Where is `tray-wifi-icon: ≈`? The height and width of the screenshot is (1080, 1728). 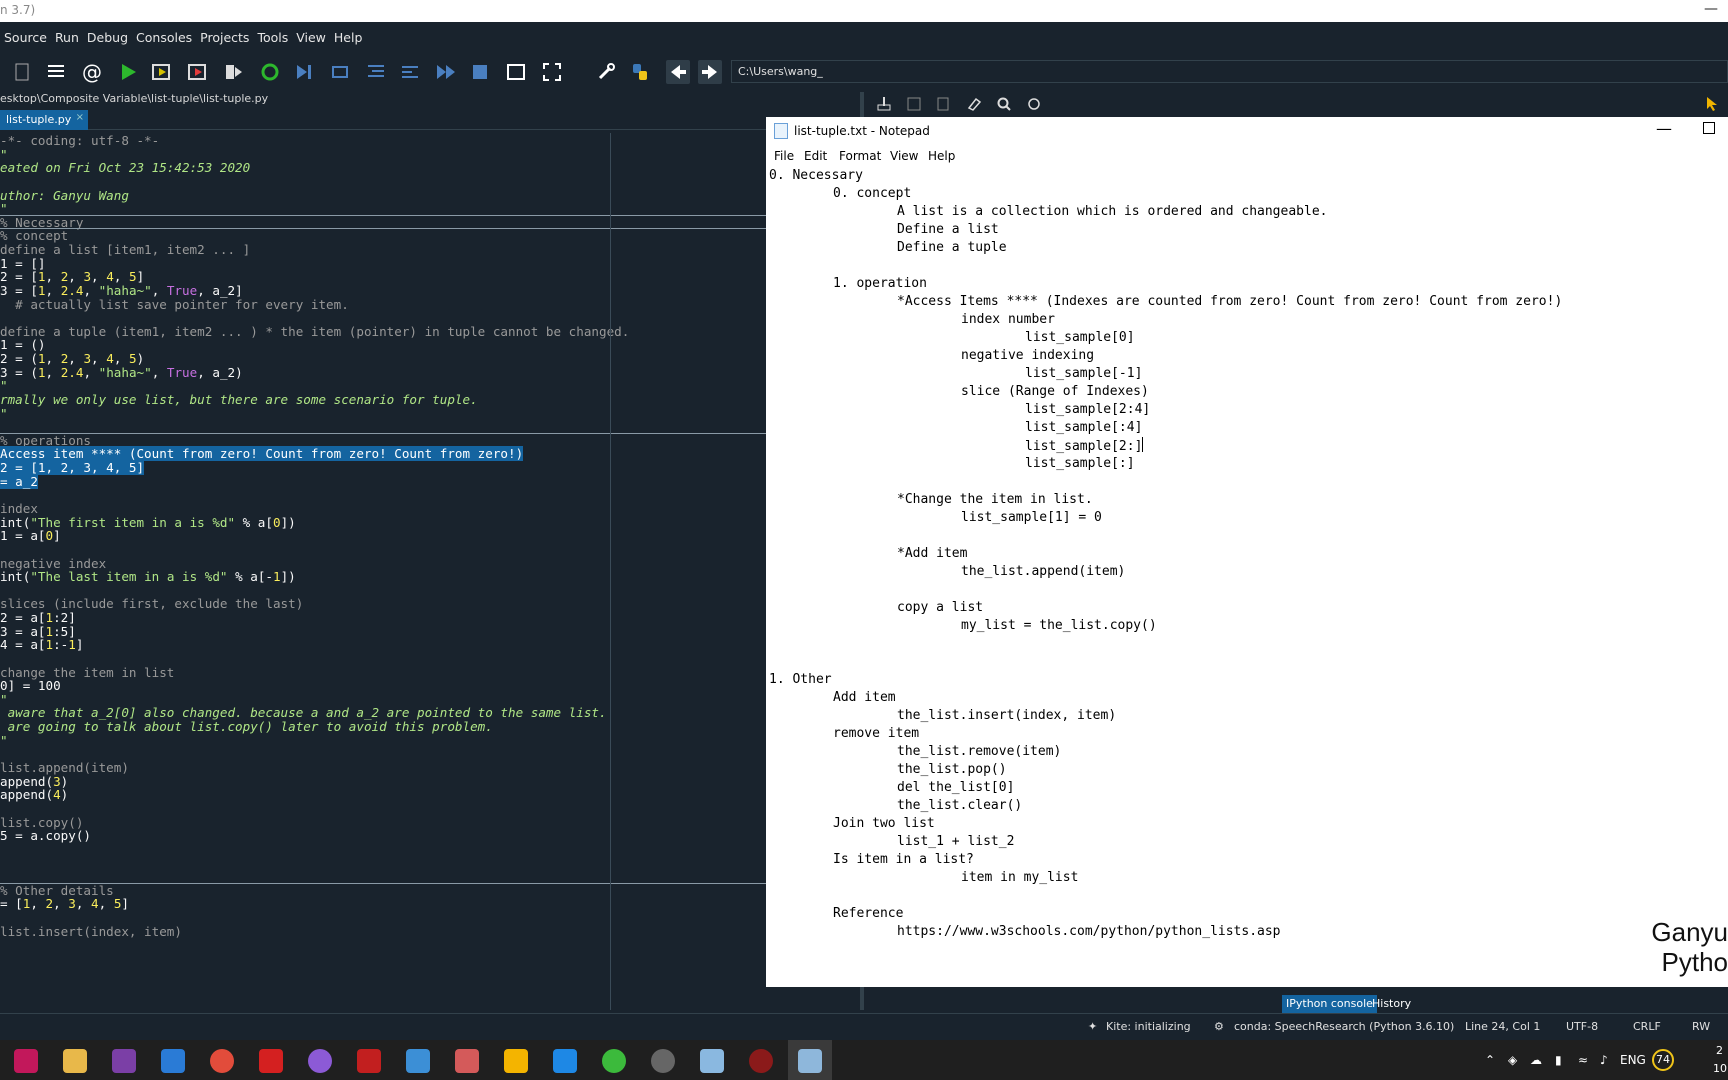
tray-wifi-icon: ≈ is located at coordinates (1583, 1060).